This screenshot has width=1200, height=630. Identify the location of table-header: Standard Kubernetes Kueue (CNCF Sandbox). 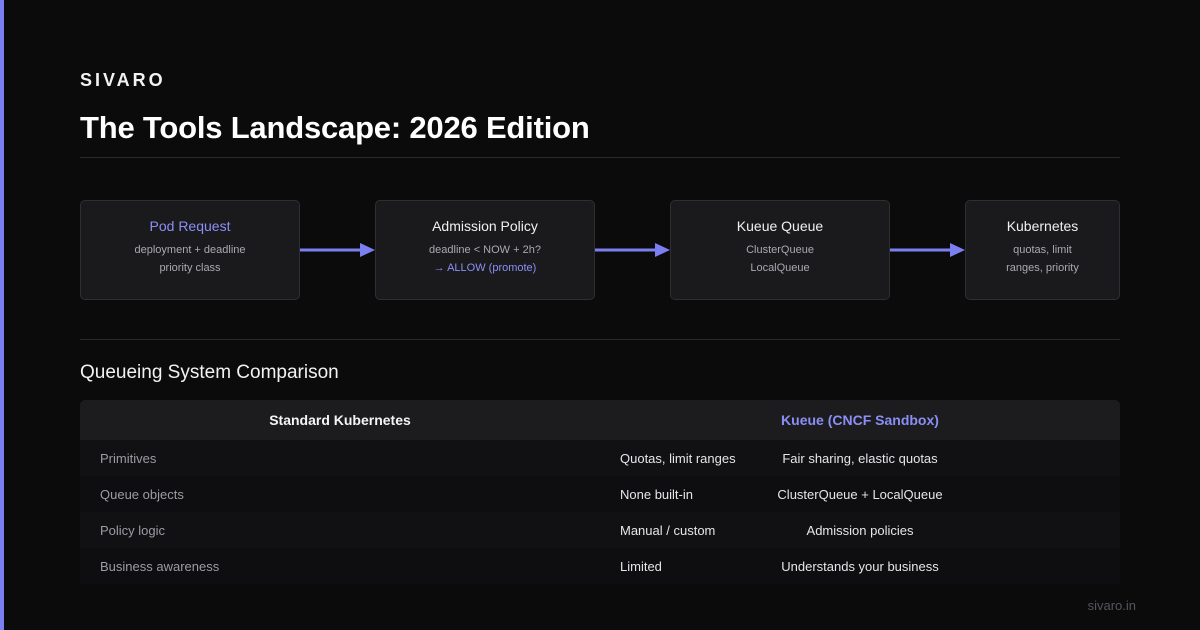
(600, 420).